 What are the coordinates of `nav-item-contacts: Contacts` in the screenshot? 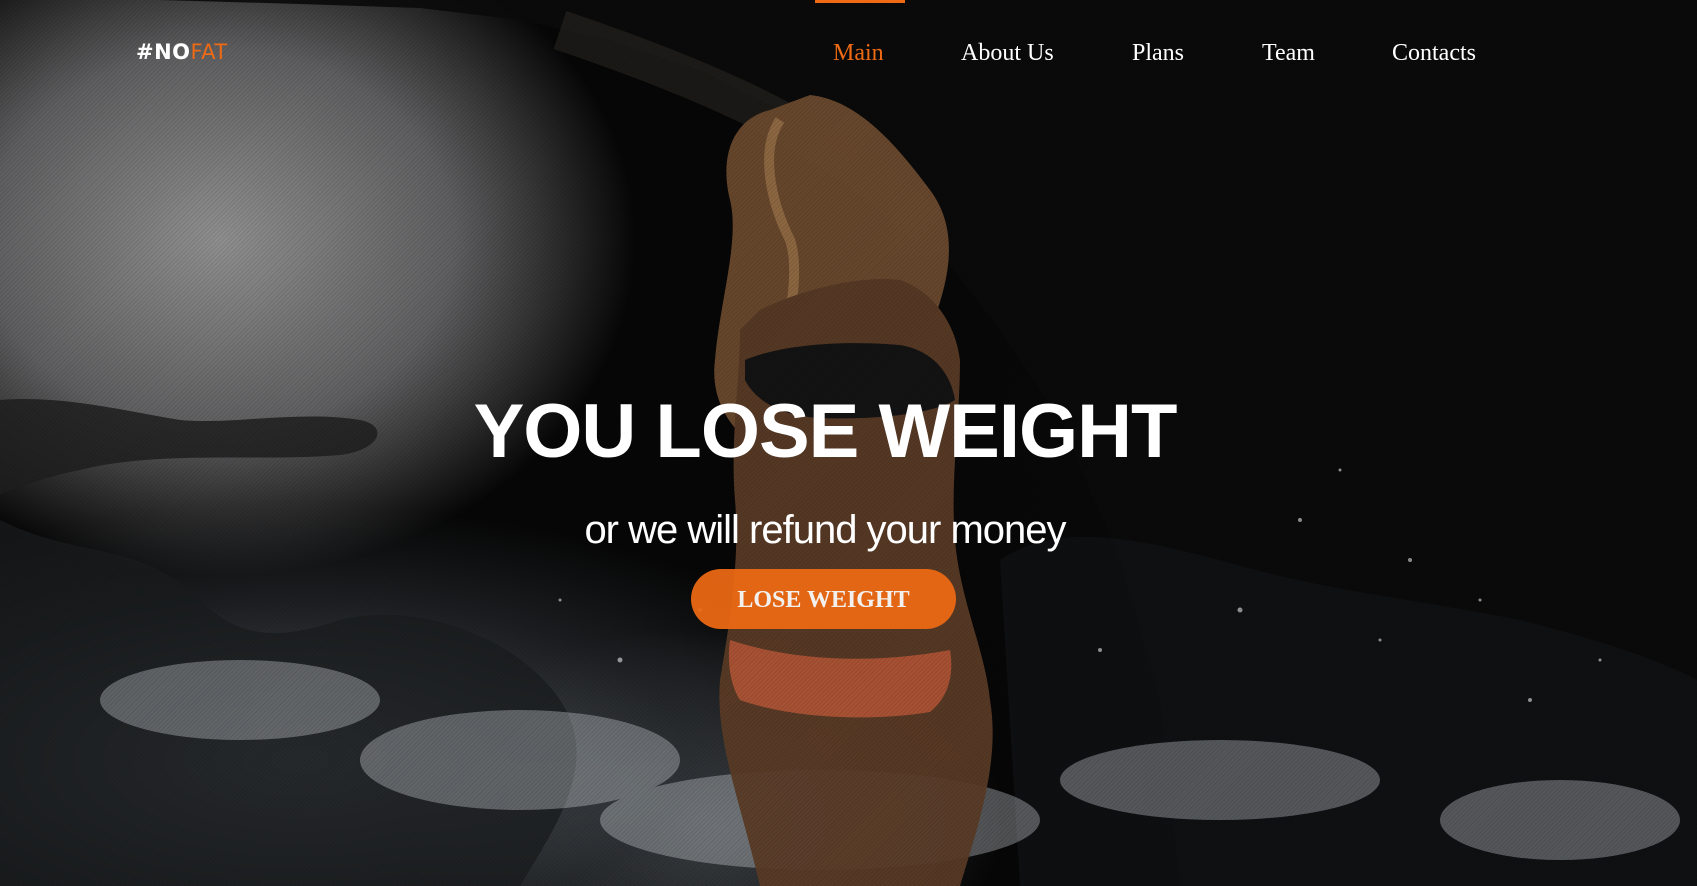 It's located at (1434, 53).